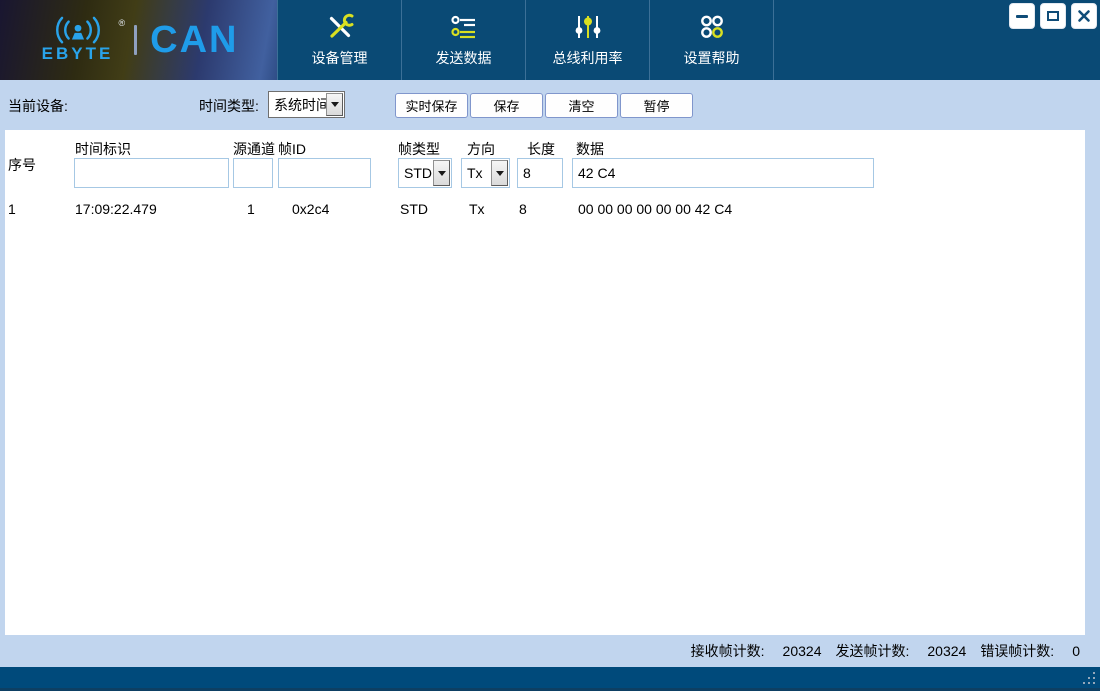 This screenshot has width=1100, height=691. I want to click on registered-mark: ®, so click(122, 23).